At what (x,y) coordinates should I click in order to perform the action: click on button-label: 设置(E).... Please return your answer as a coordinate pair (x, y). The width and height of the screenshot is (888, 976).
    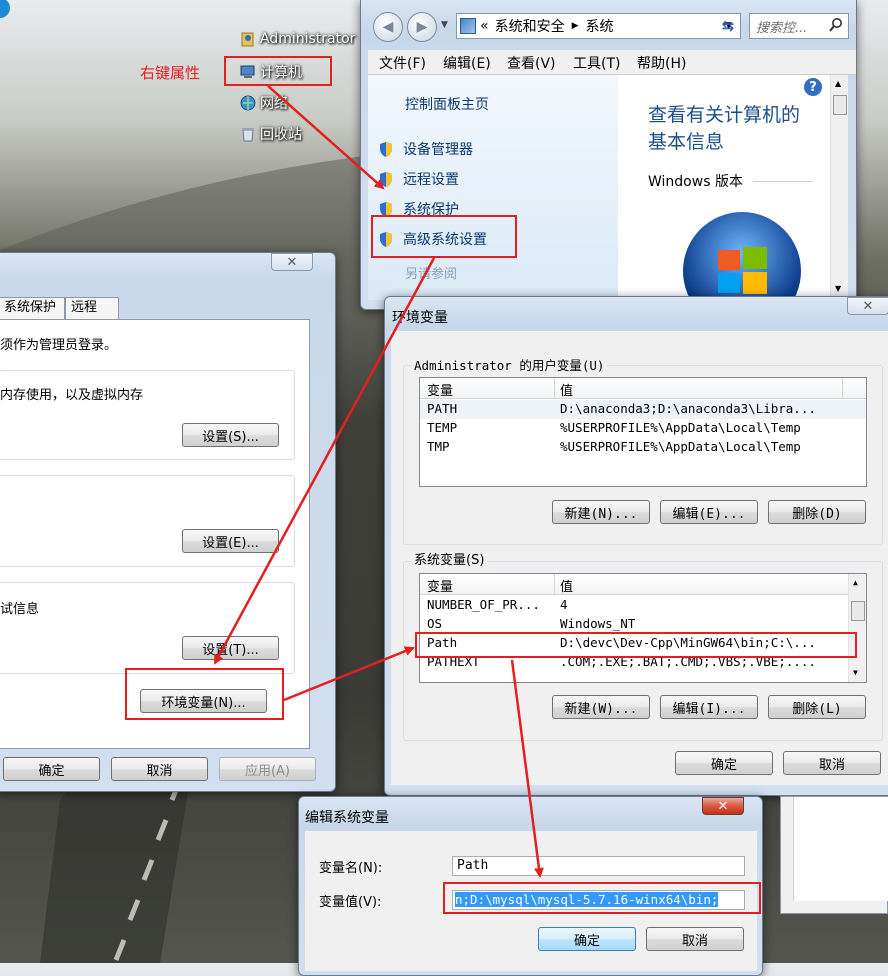
    Looking at the image, I should click on (230, 543).